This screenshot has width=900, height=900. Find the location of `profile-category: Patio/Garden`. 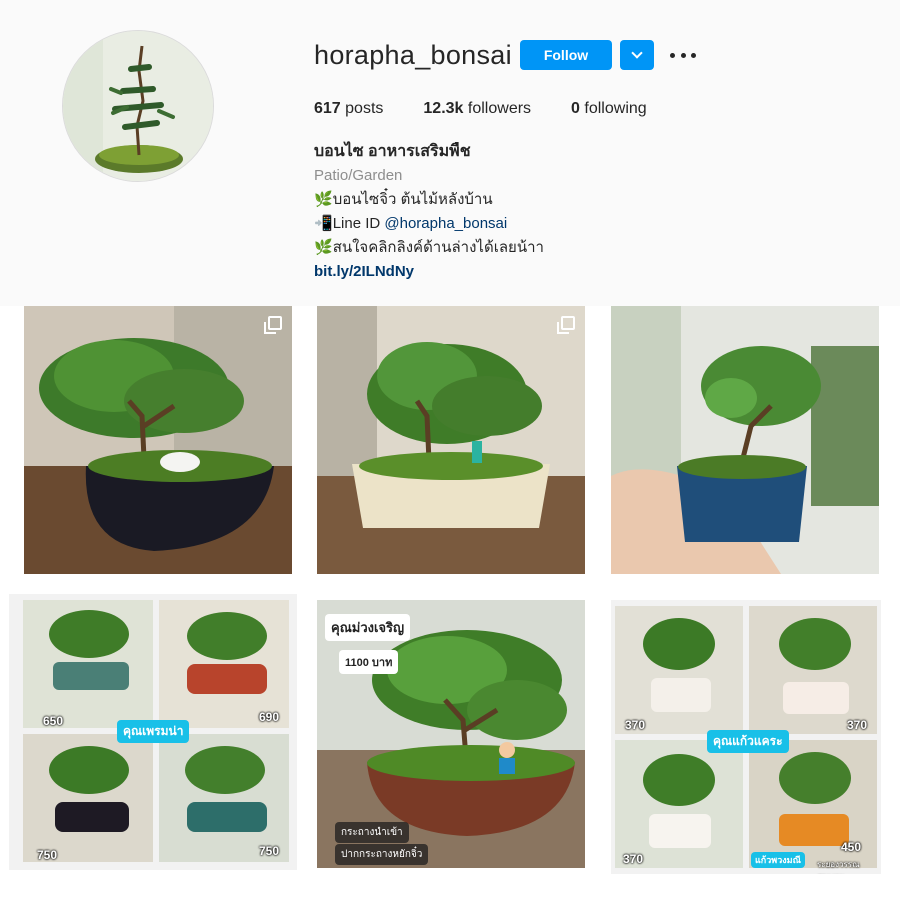

profile-category: Patio/Garden is located at coordinates (358, 175).